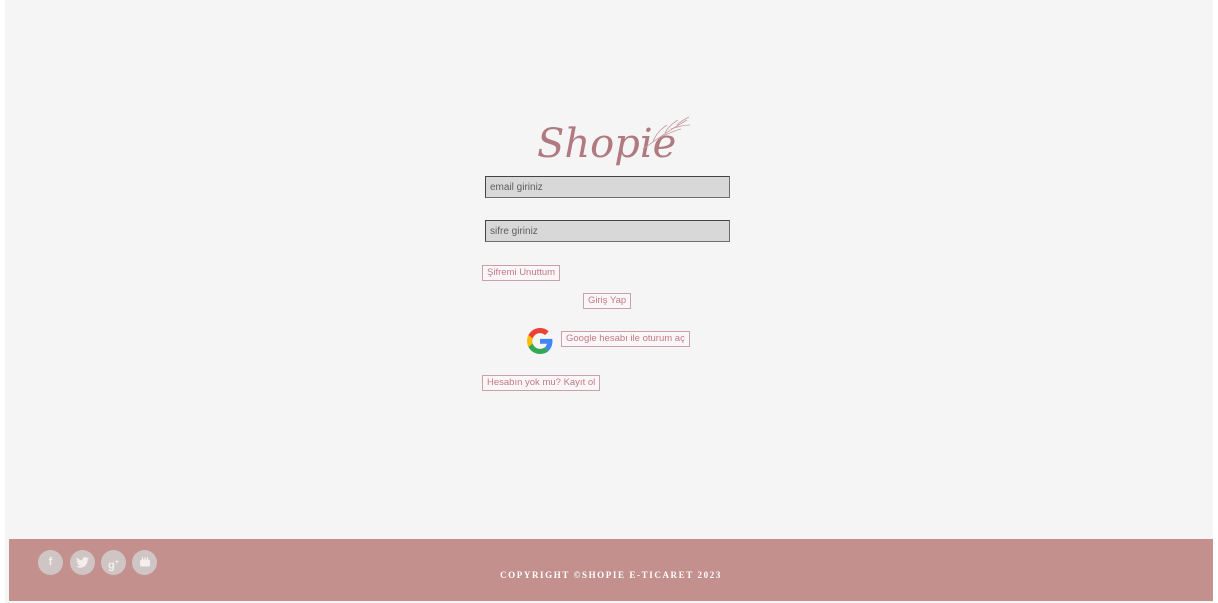 This screenshot has width=1218, height=603. What do you see at coordinates (606, 144) in the screenshot?
I see `logo-text: Shopie` at bounding box center [606, 144].